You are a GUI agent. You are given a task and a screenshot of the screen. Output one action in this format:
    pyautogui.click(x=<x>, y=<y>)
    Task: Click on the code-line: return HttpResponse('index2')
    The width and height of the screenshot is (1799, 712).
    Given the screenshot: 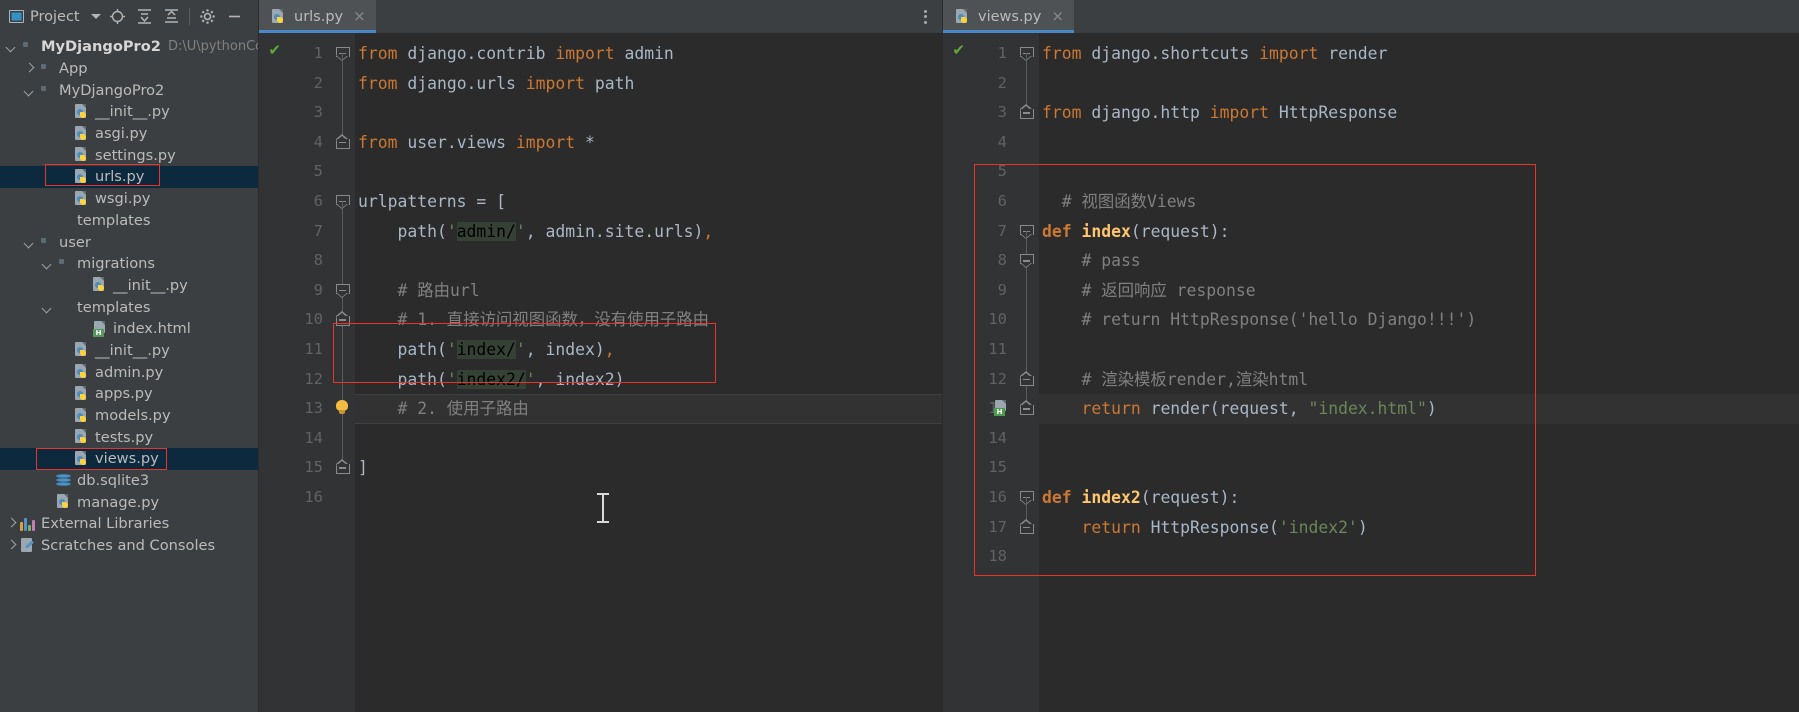 What is the action you would take?
    pyautogui.click(x=1419, y=528)
    